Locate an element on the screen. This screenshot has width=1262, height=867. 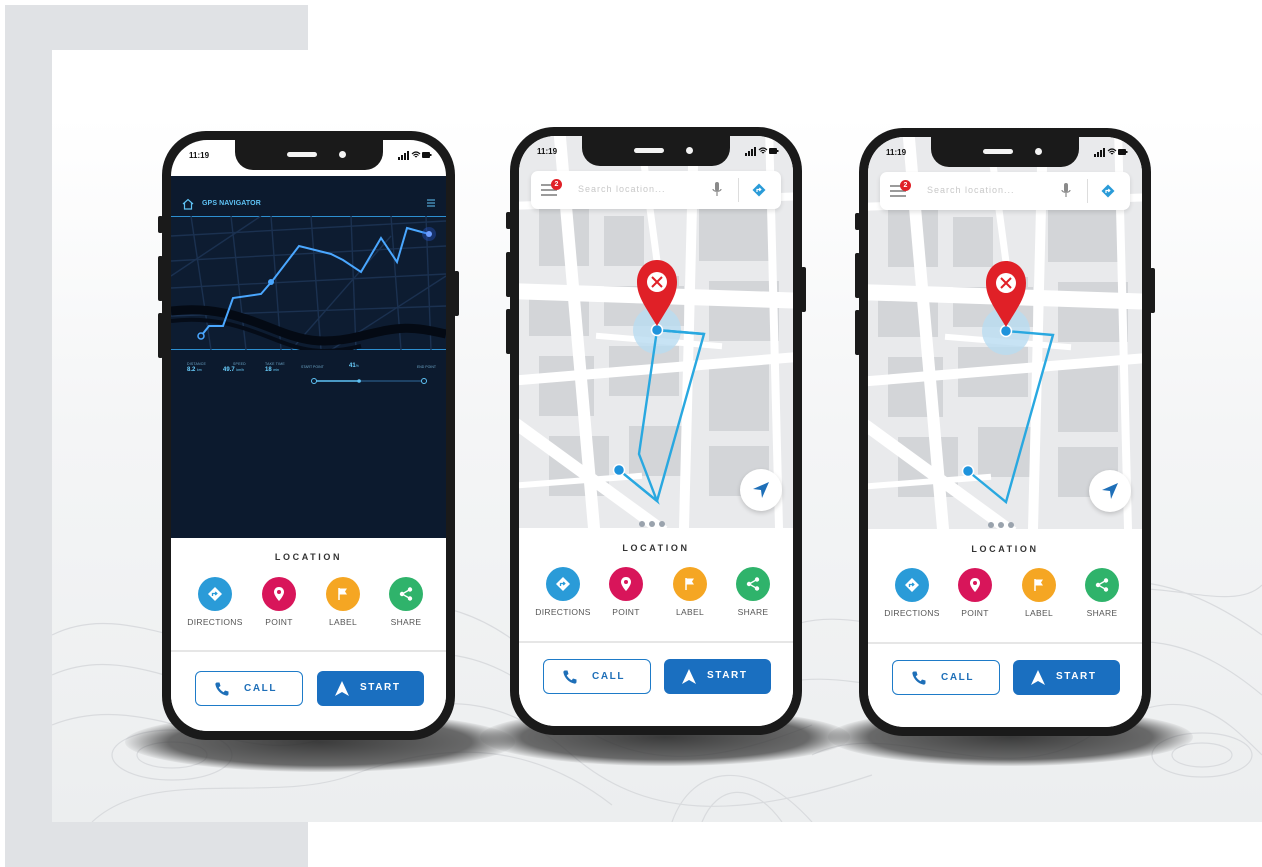
end-point-label: END POINT is located at coordinates (426, 367).